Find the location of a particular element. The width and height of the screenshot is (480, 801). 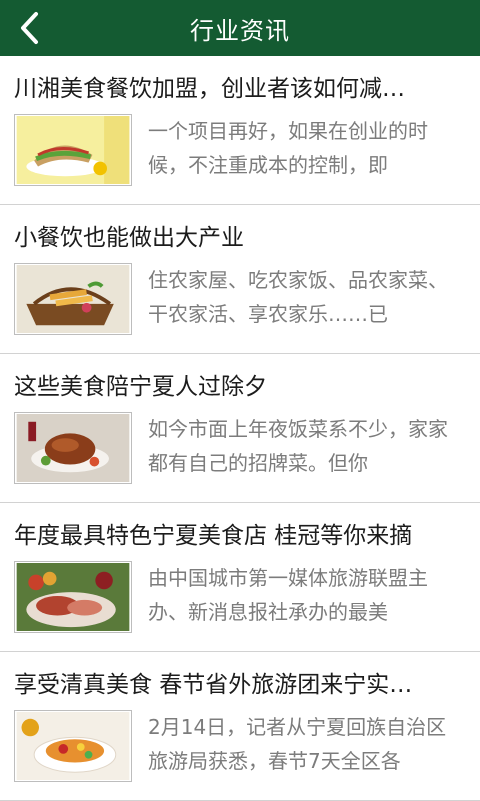

ham-platter-image is located at coordinates (73, 597).